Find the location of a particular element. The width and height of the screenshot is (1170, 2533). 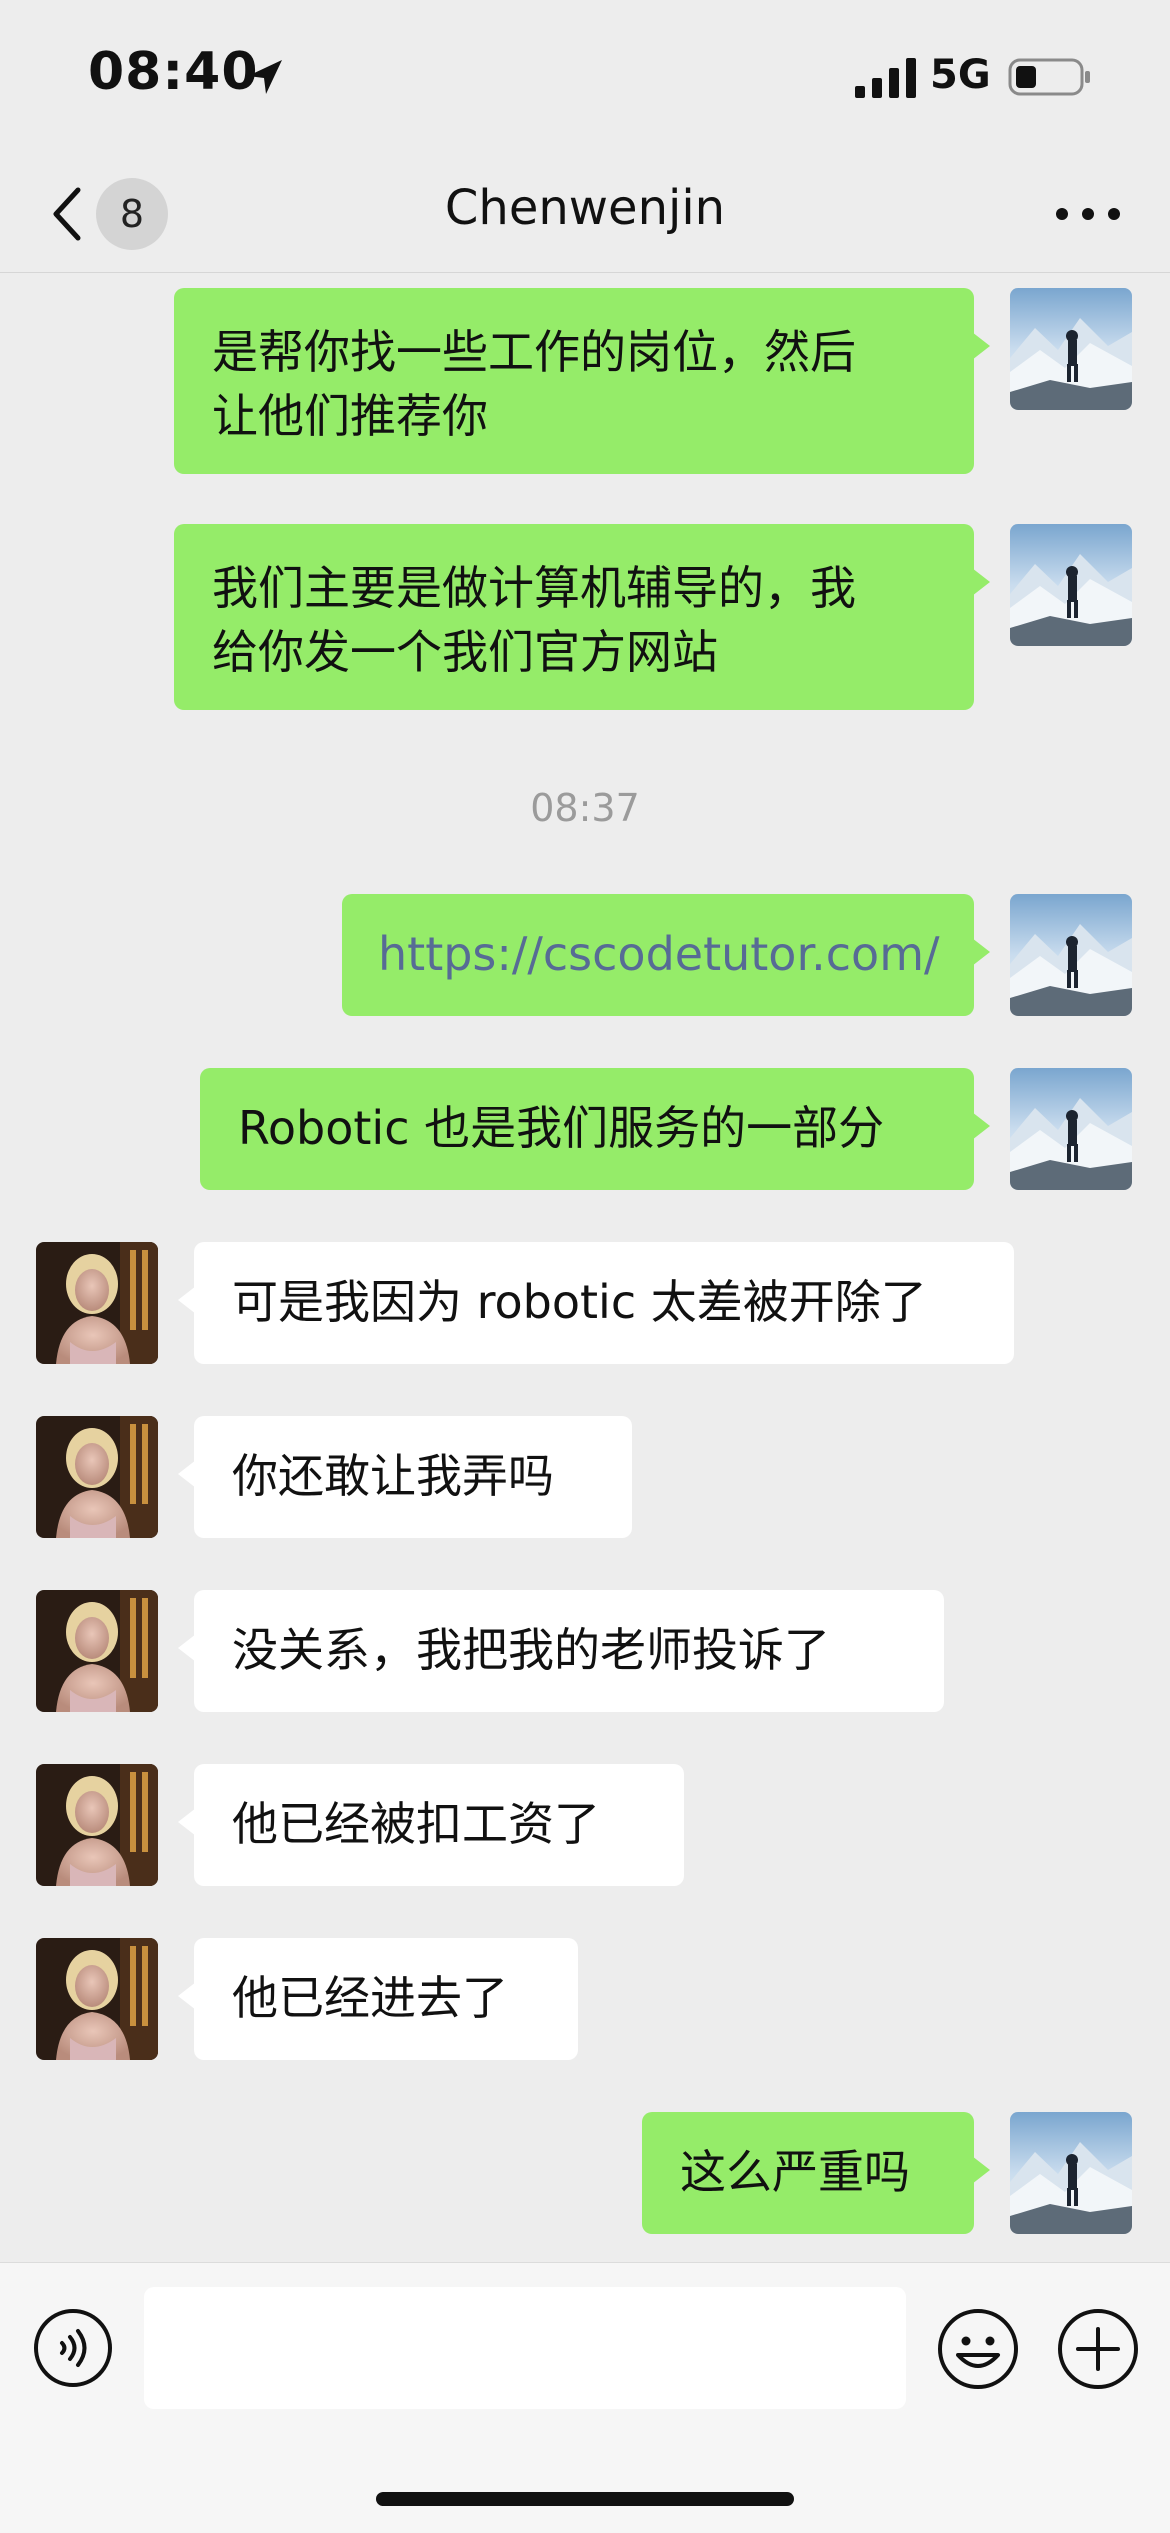

message-bubble-outgoing: 这么严重吗 is located at coordinates (816, 2173).